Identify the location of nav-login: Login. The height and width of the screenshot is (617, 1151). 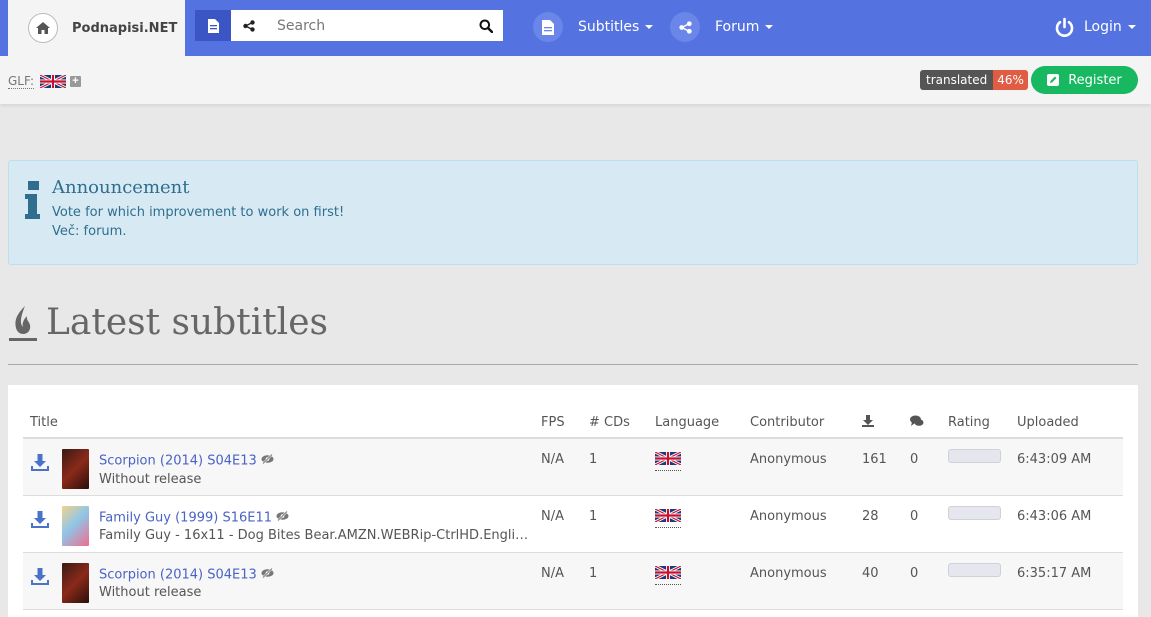
(1095, 27).